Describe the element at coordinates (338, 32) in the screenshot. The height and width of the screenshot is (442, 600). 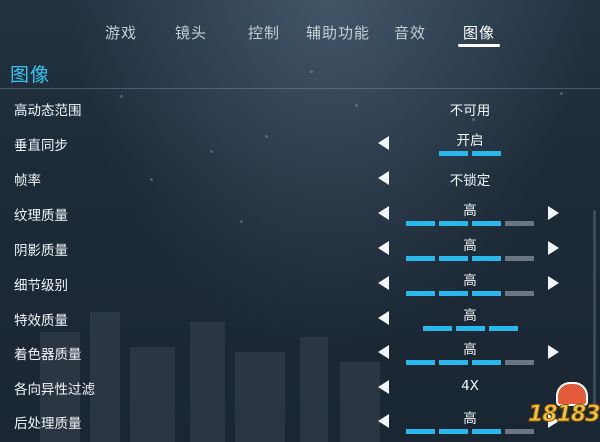
I see `tab-accessibility: 辅助功能` at that location.